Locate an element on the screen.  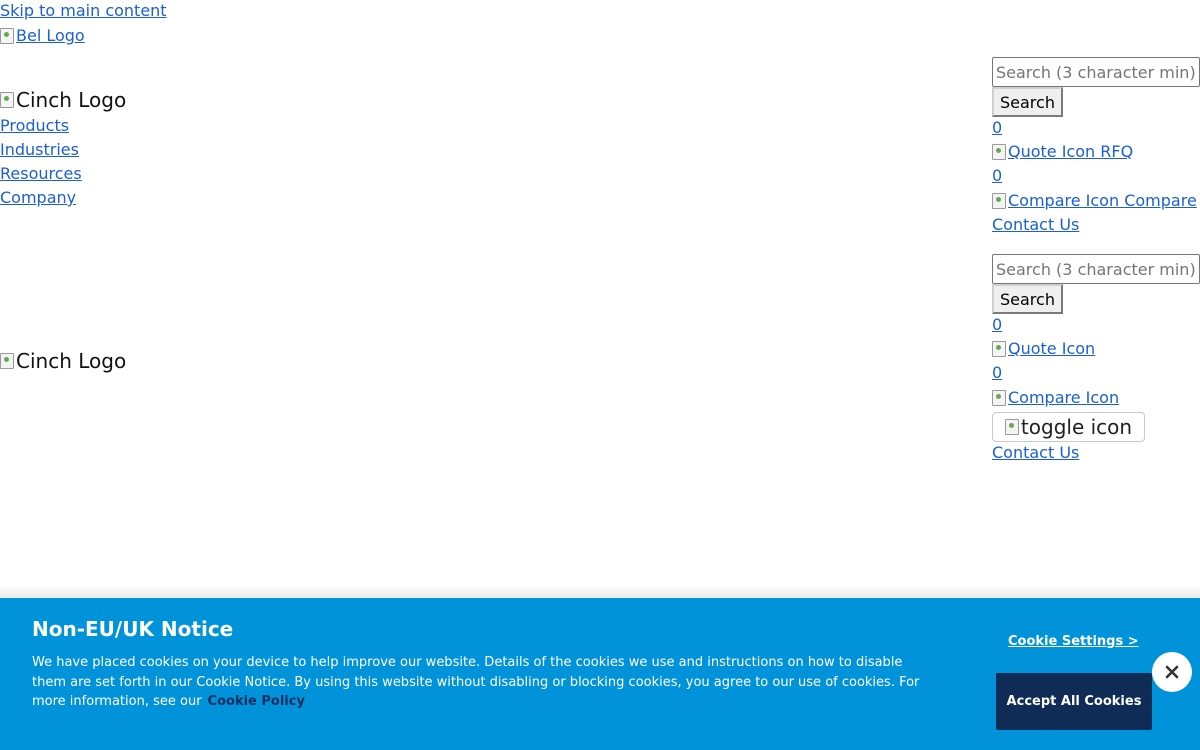
bel-logo-link: Bel Logo is located at coordinates (42, 36).